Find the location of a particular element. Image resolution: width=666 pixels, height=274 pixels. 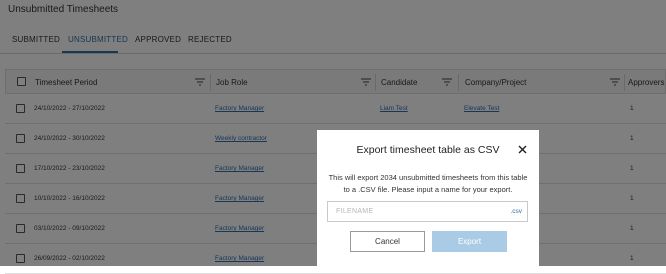

cancel-button: Cancel is located at coordinates (387, 241).